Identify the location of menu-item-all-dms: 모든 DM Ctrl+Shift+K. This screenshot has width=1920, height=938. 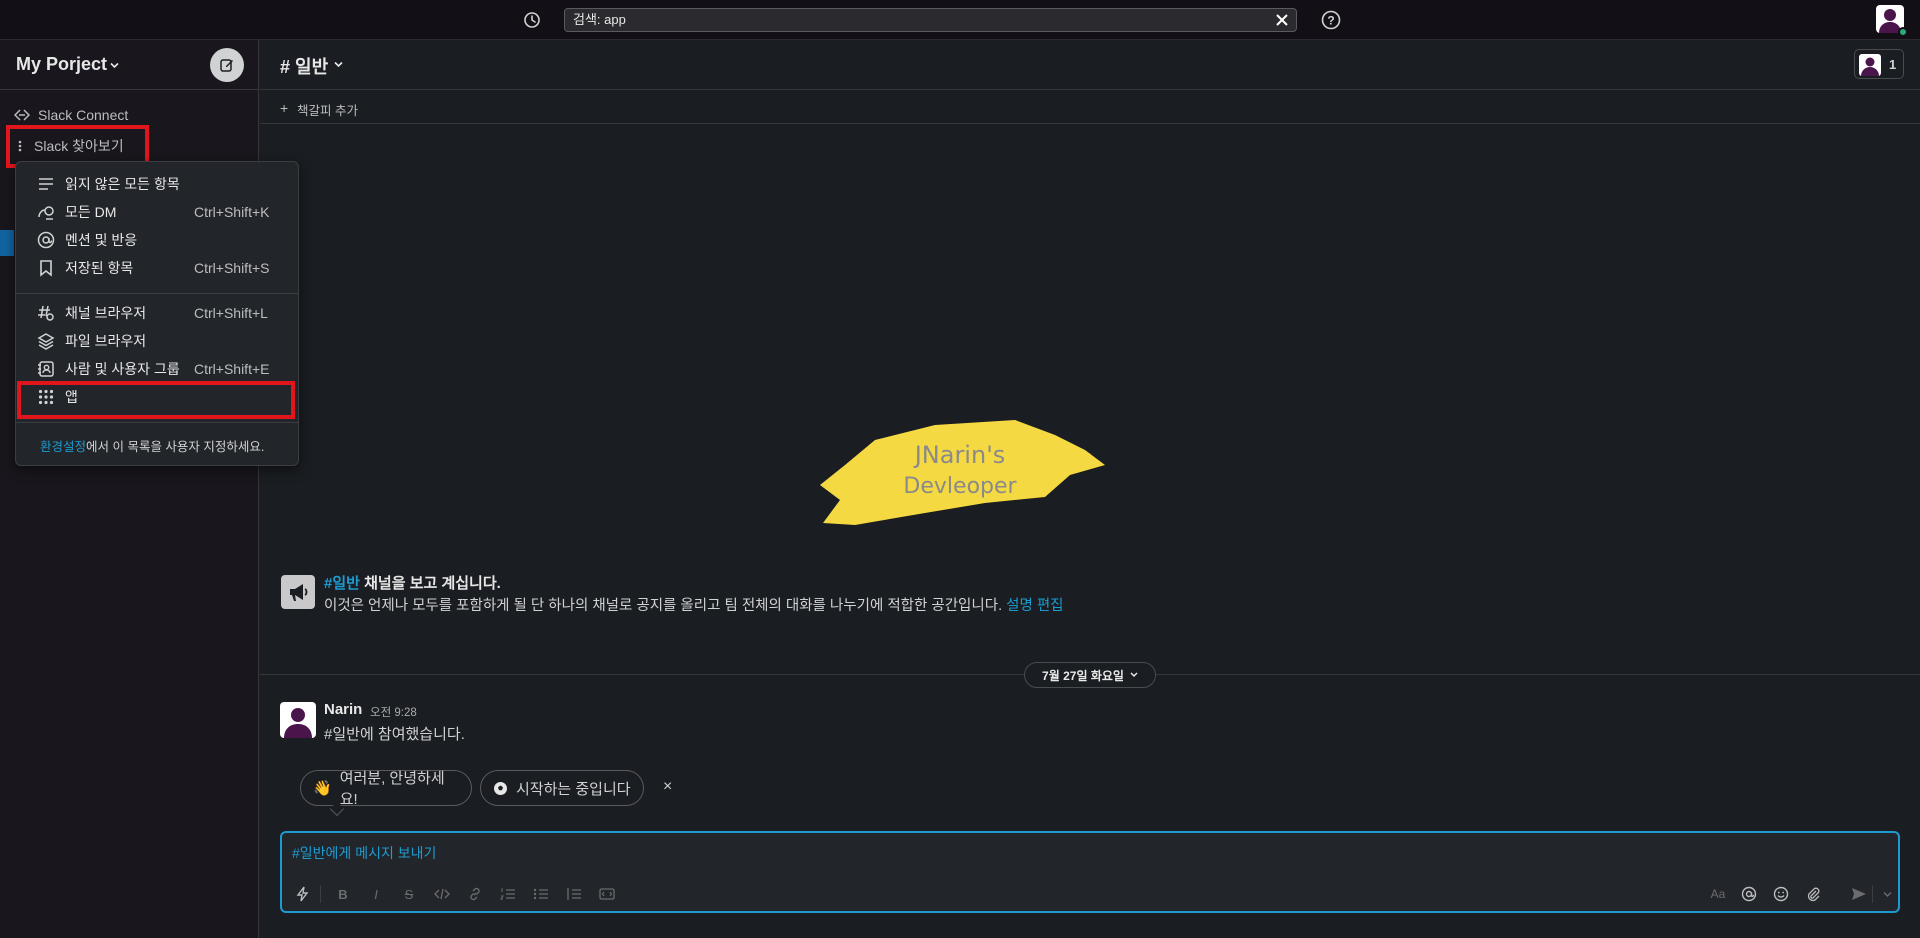
(157, 212).